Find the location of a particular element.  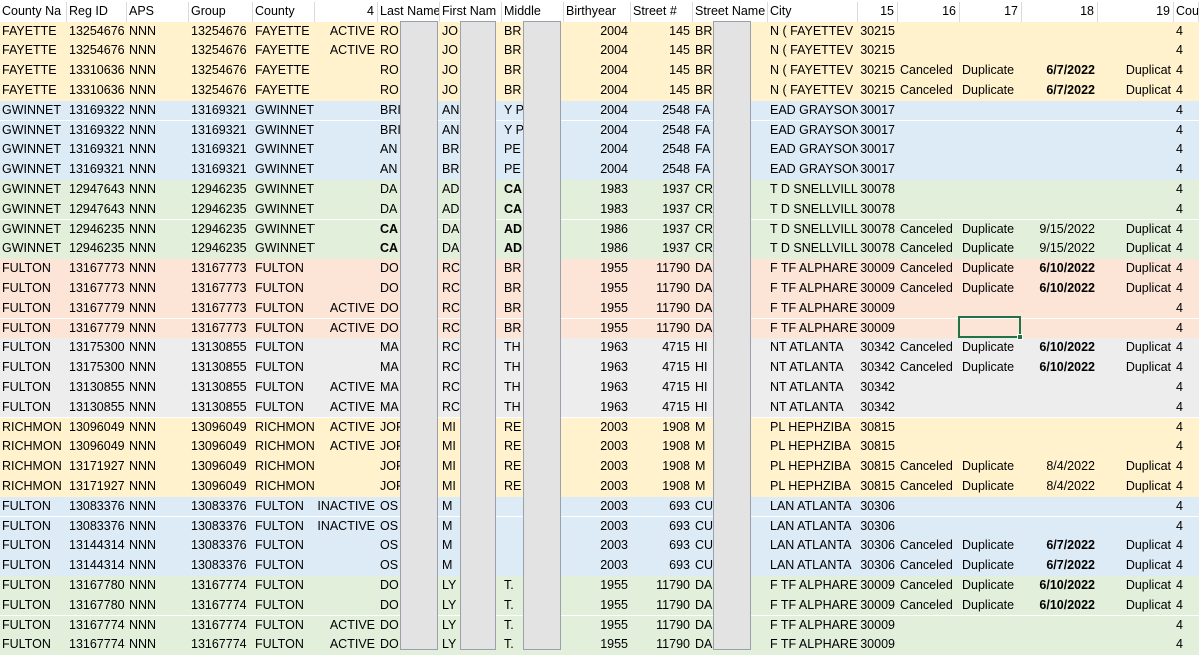

cell-birthyear: 2003 is located at coordinates (597, 566).